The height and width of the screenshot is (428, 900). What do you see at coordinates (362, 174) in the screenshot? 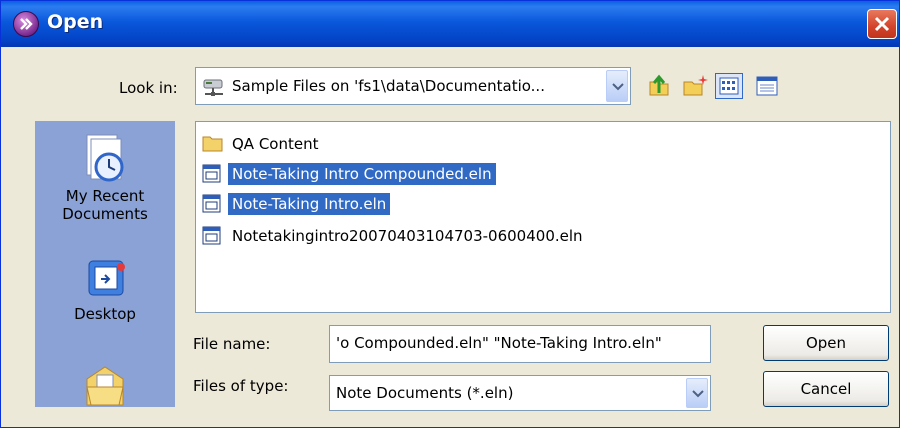
I see `file-name: Note-Taking Intro Compounded.eln` at bounding box center [362, 174].